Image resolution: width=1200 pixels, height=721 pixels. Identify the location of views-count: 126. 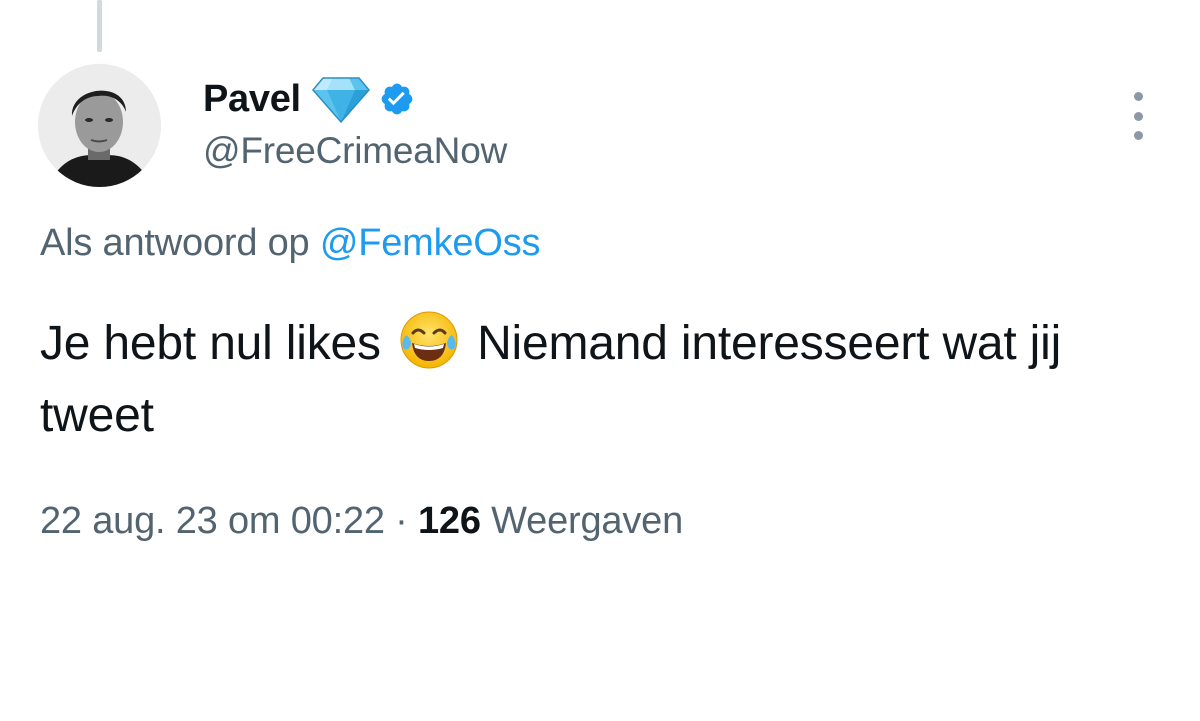
(449, 521).